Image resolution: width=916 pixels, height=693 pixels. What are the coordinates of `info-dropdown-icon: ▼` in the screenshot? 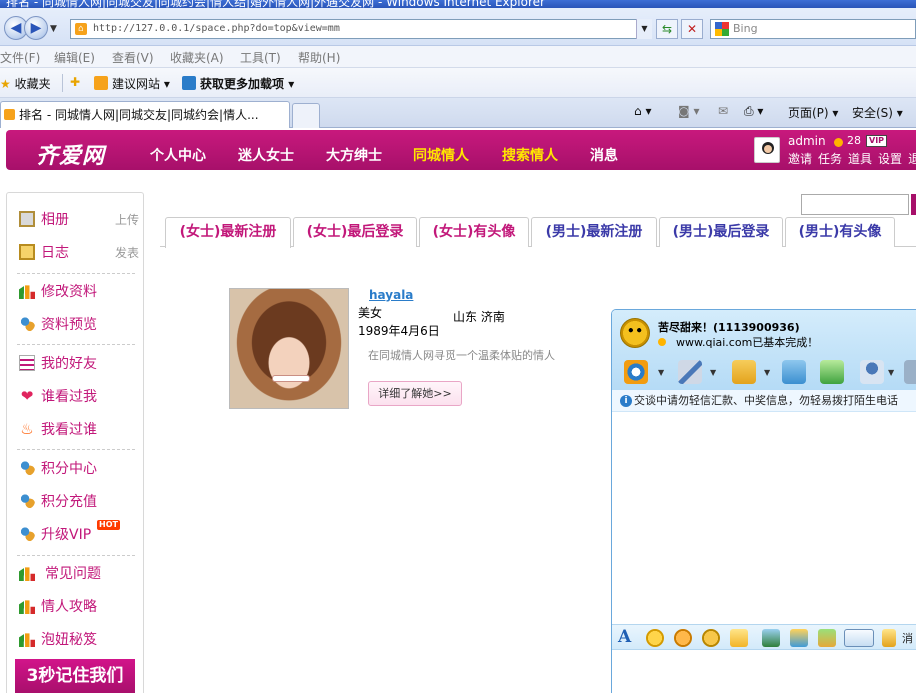 It's located at (891, 372).